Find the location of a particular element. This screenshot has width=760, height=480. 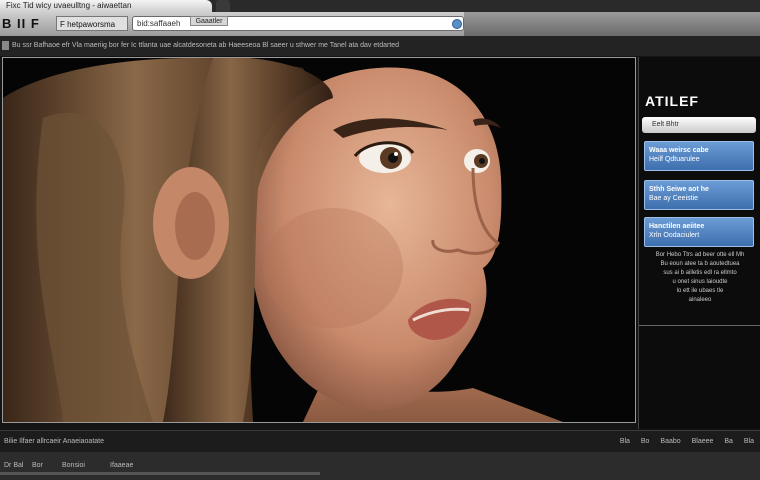

bottom-item: Bor is located at coordinates (37, 465).